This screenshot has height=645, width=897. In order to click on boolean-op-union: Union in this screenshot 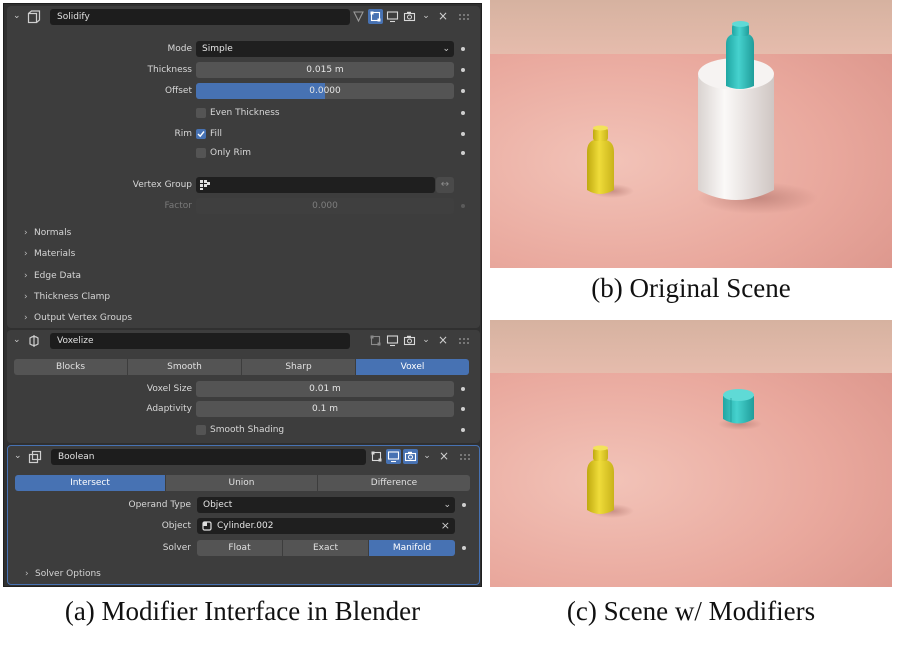, I will do `click(242, 483)`.